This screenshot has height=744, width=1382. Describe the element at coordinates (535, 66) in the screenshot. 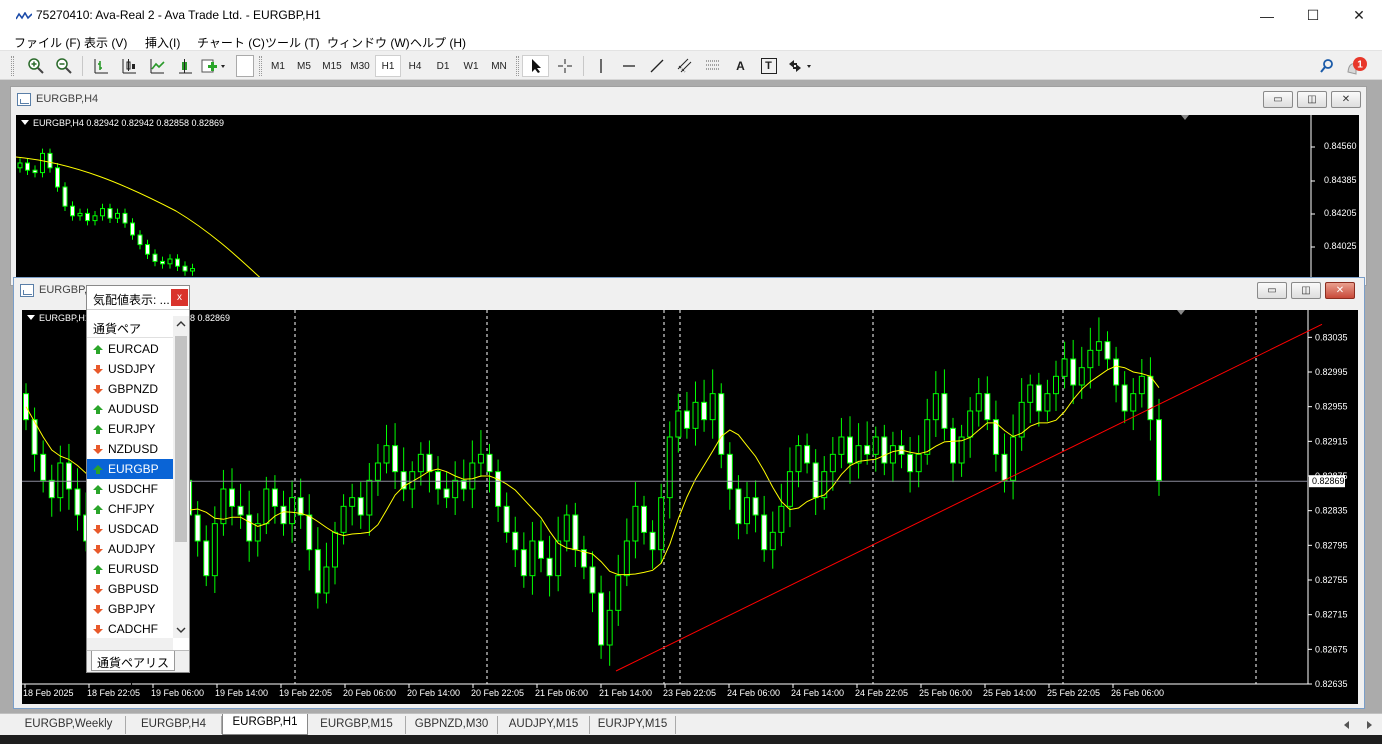

I see `cursor-icon` at that location.